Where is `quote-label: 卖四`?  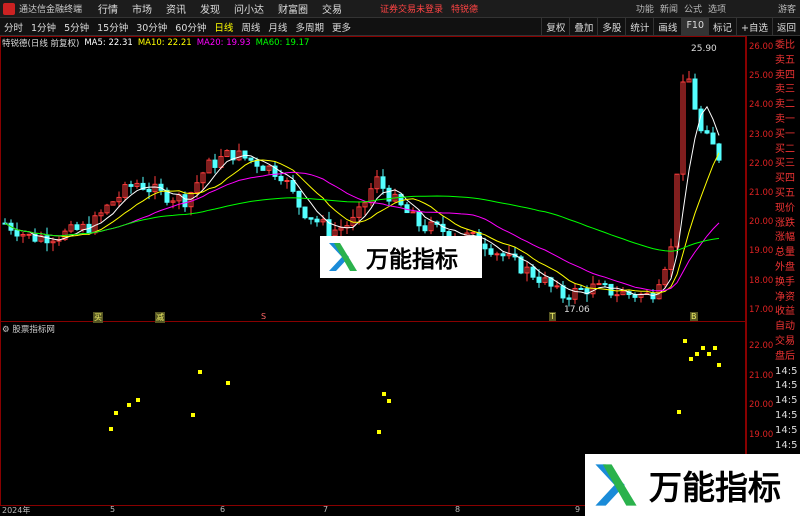
quote-label: 卖四 is located at coordinates (785, 75).